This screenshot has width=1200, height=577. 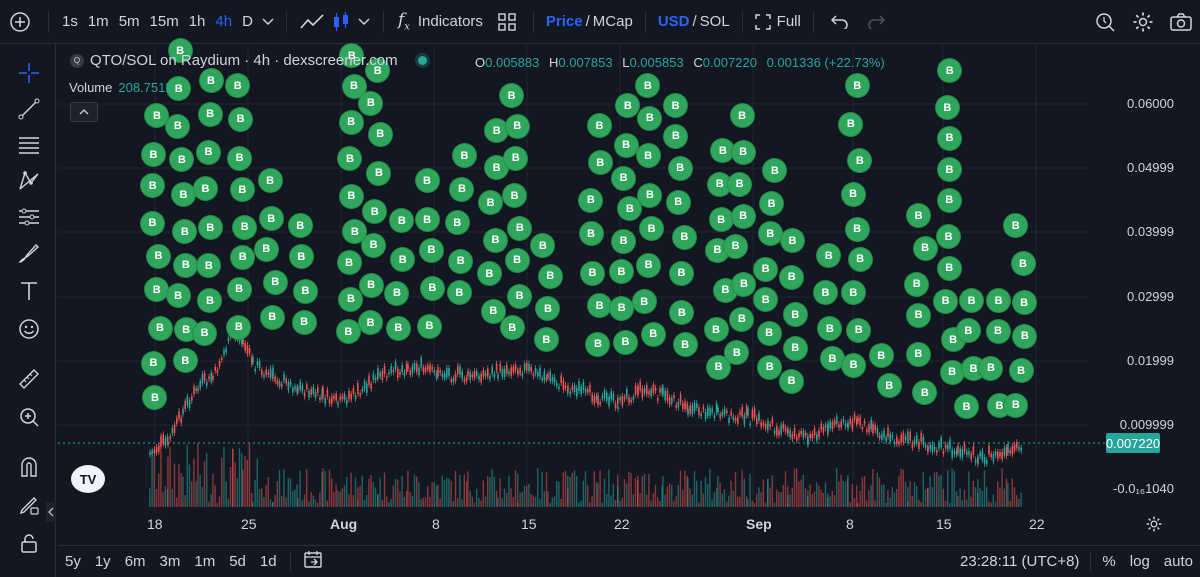 What do you see at coordinates (778, 22) in the screenshot?
I see `fullscreen-button: Full` at bounding box center [778, 22].